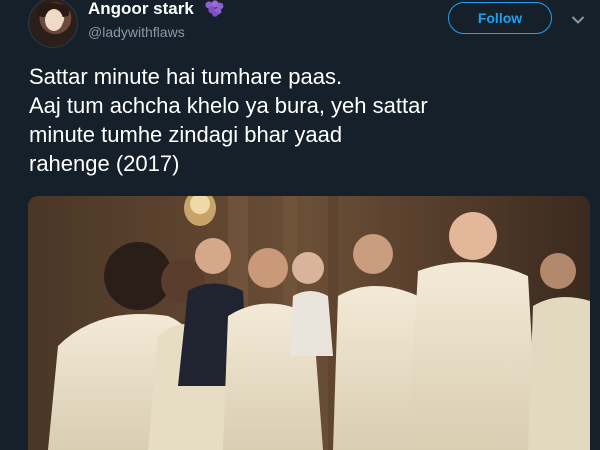 The height and width of the screenshot is (450, 600). Describe the element at coordinates (141, 9) in the screenshot. I see `display-name-text: Angoor stark` at that location.